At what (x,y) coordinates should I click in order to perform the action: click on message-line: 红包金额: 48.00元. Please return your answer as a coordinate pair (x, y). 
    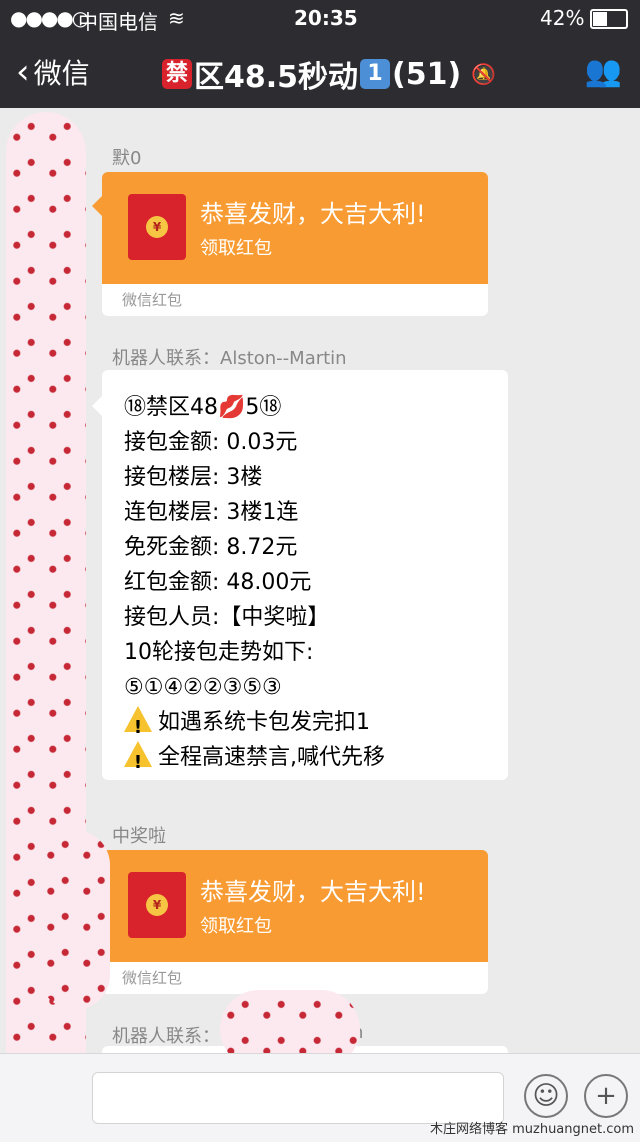
    Looking at the image, I should click on (218, 582).